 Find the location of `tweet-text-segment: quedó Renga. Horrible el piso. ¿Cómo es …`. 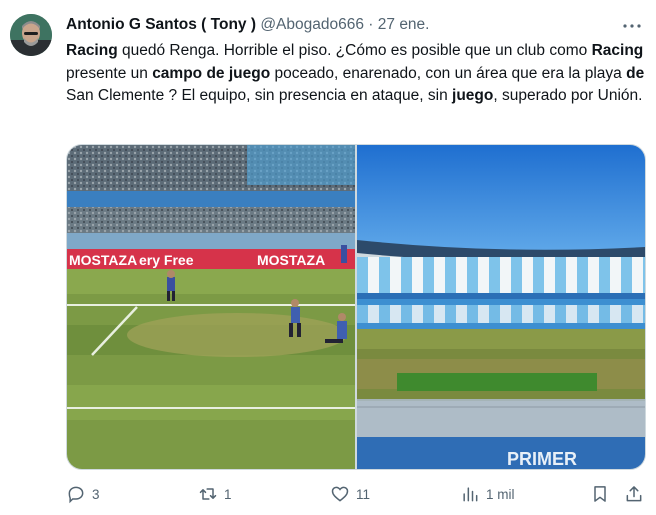

tweet-text-segment: quedó Renga. Horrible el piso. ¿Cómo es … is located at coordinates (354, 50).